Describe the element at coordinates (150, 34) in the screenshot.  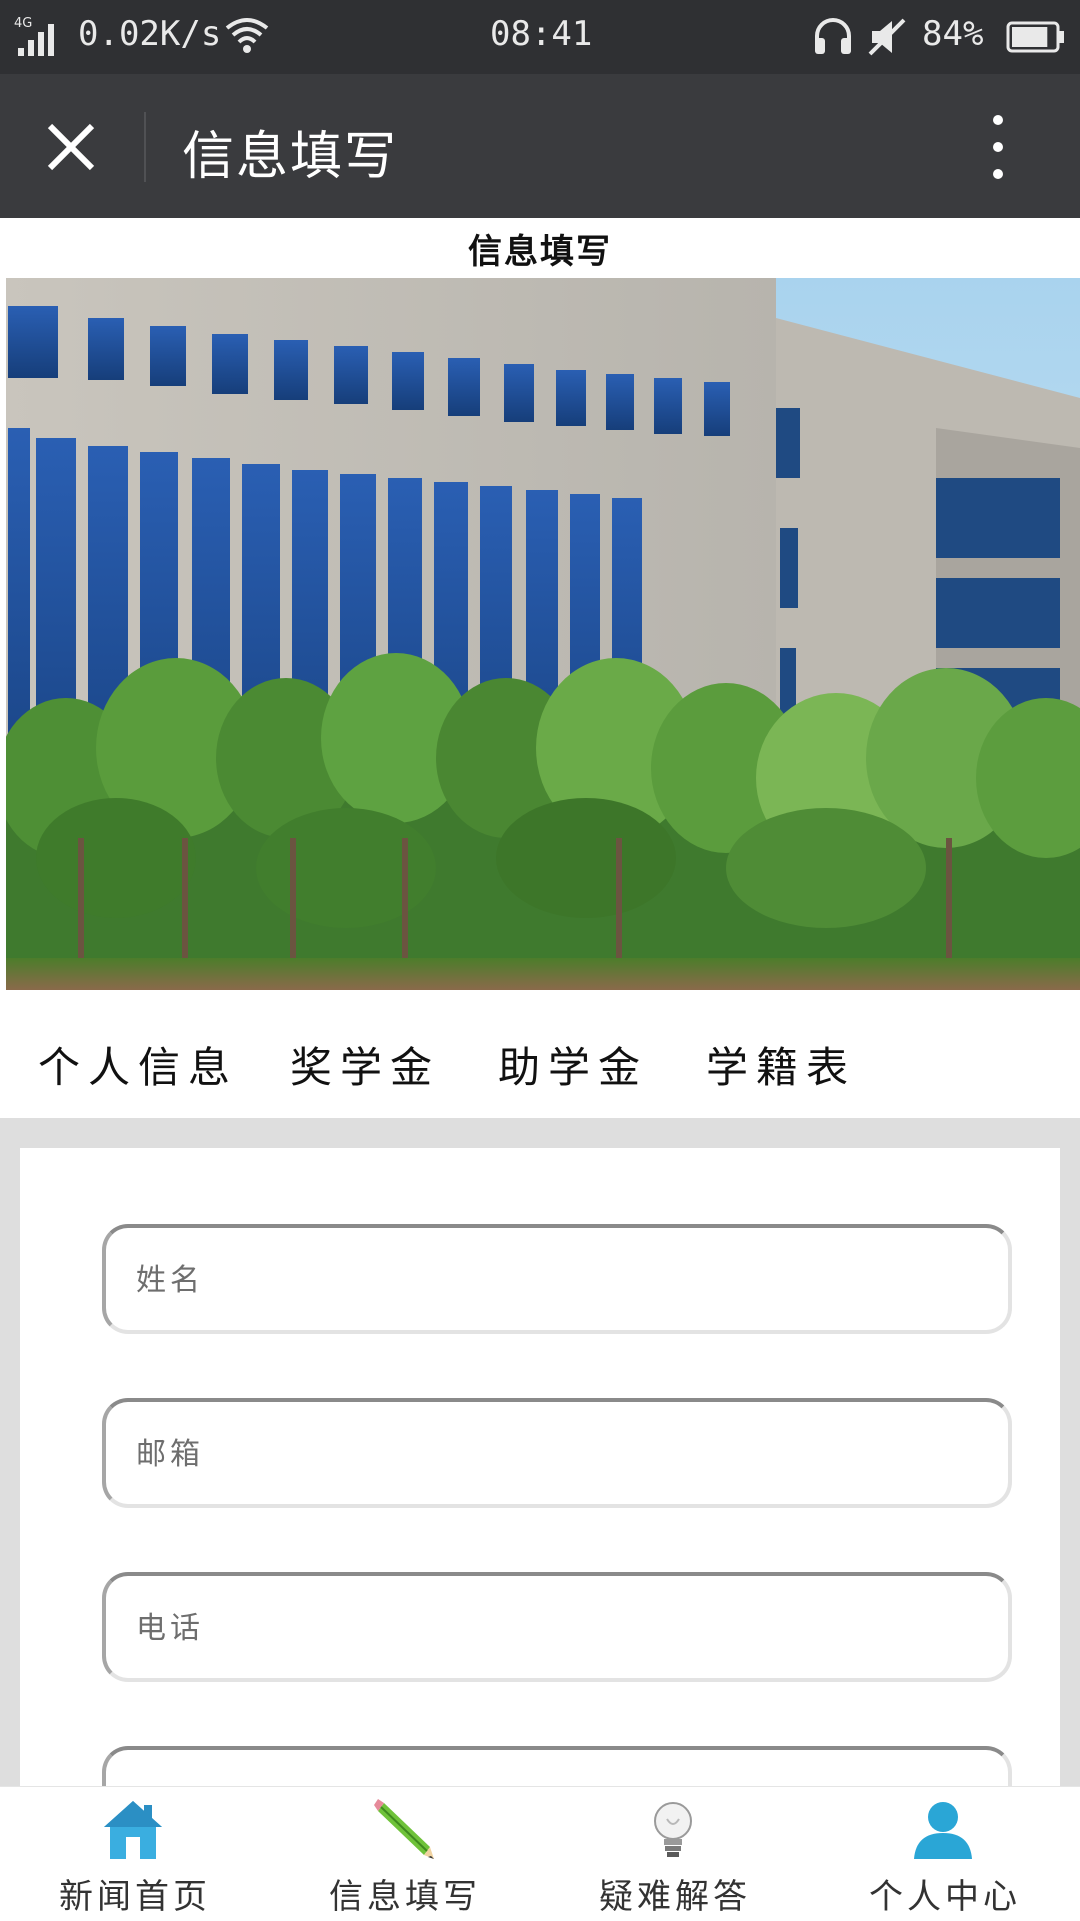
I see `net-speed: 0.02K/s` at that location.